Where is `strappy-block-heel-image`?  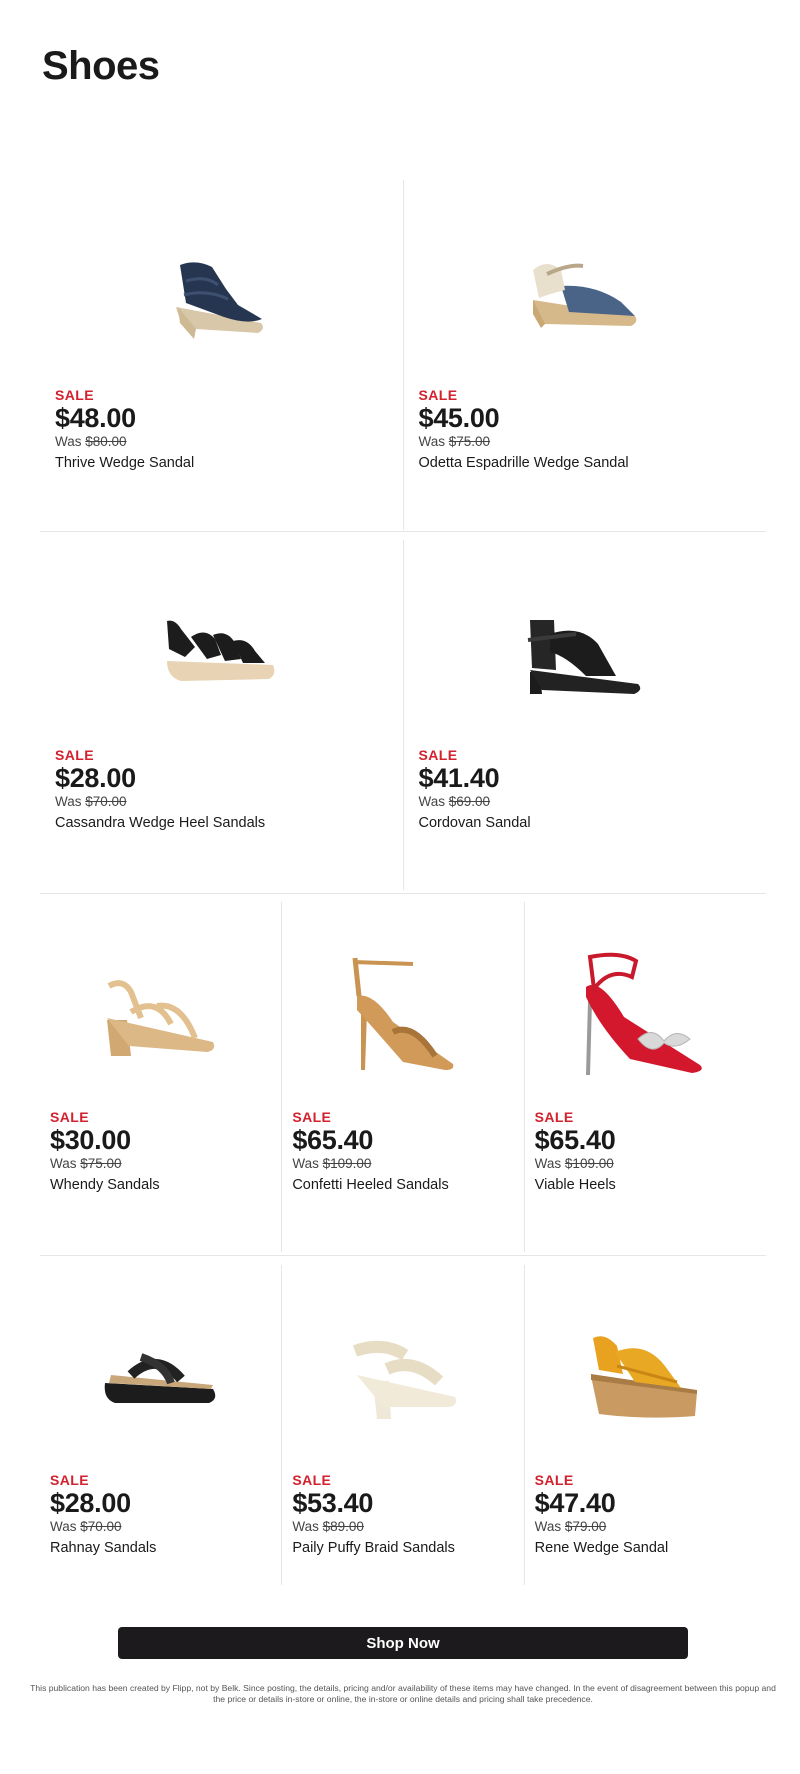 strappy-block-heel-image is located at coordinates (160, 1018).